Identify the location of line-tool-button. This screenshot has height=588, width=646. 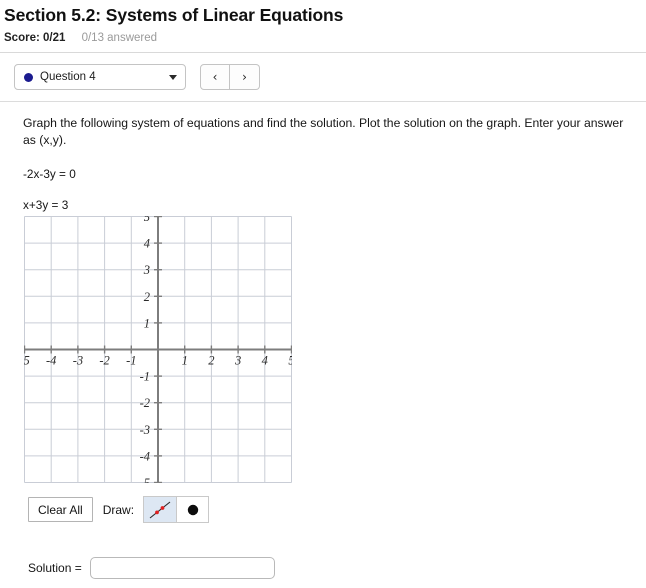
(160, 509).